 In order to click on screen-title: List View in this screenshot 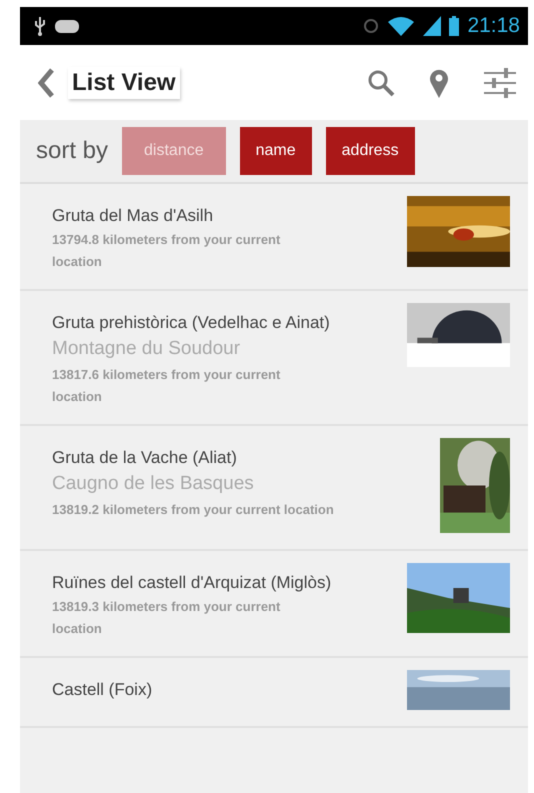, I will do `click(124, 82)`.